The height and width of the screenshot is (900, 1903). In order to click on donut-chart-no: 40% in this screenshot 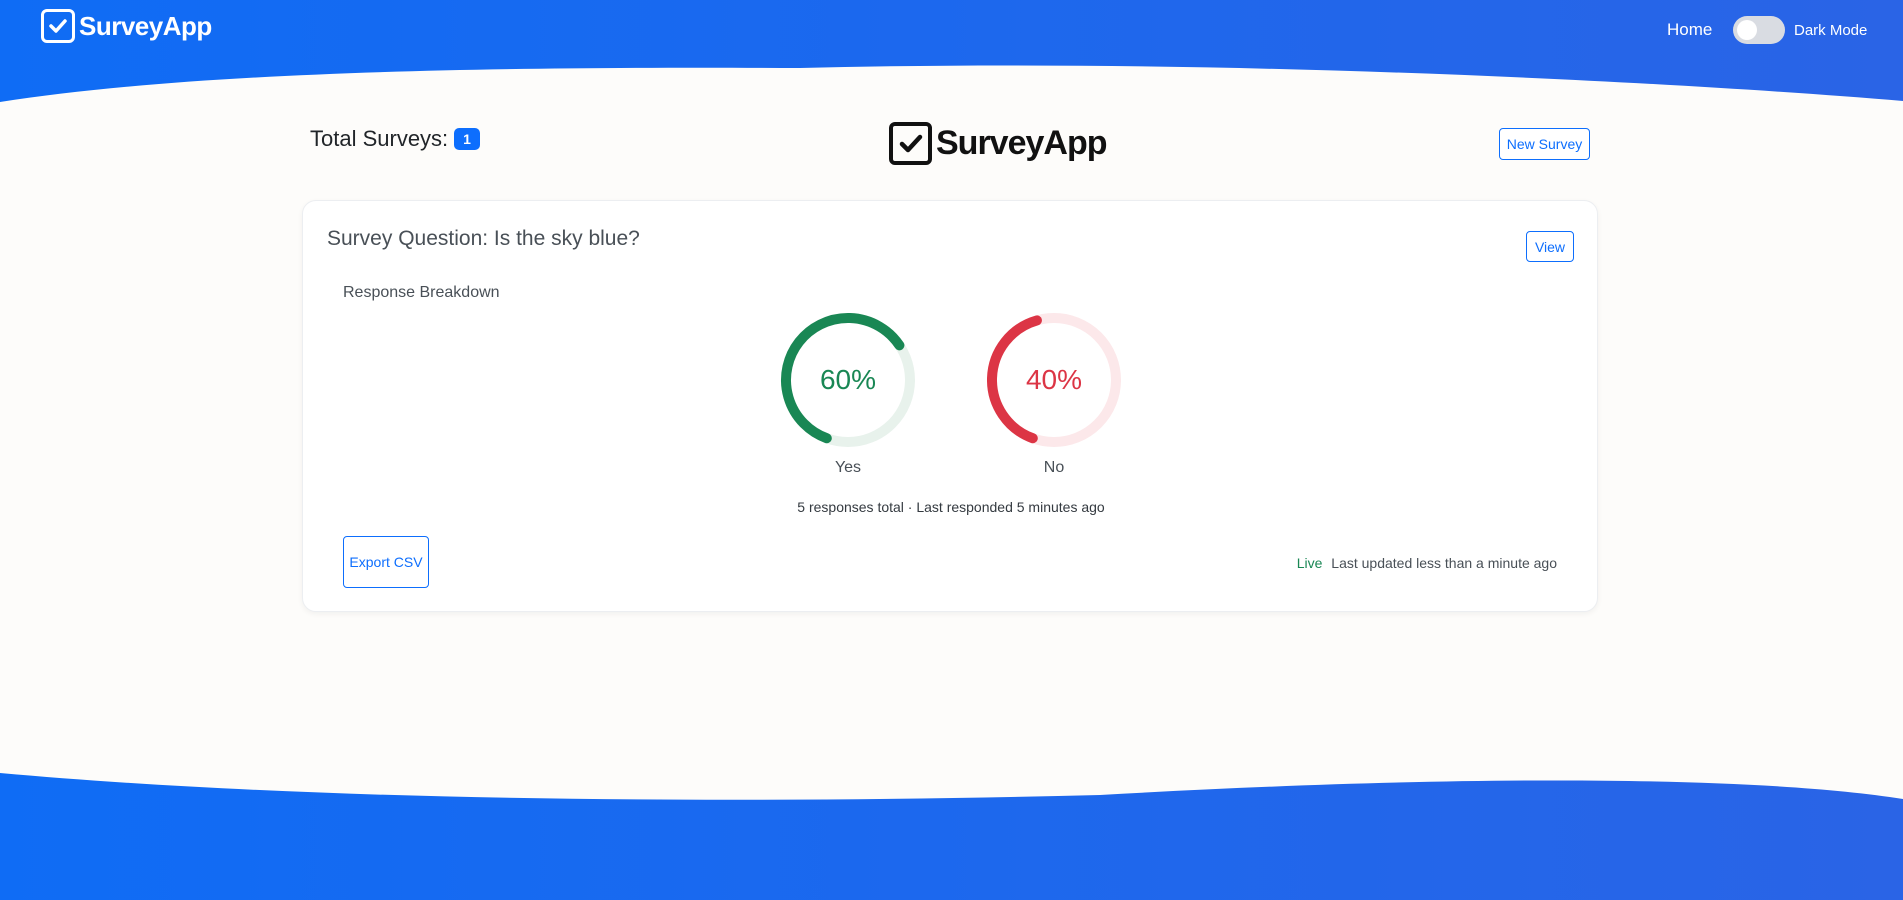, I will do `click(1054, 380)`.